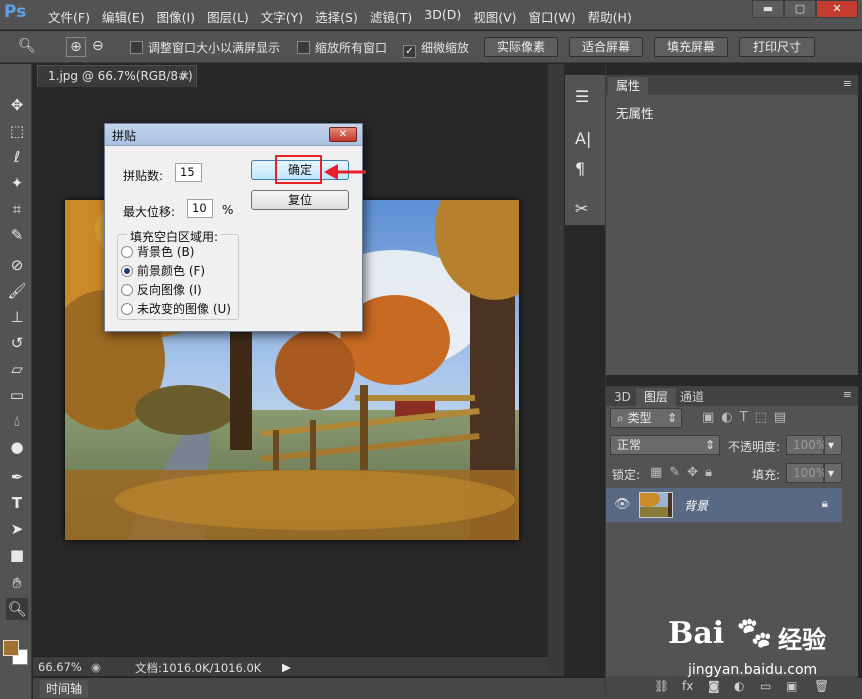 This screenshot has width=862, height=699. I want to click on menu-type: 文字(Y), so click(282, 16).